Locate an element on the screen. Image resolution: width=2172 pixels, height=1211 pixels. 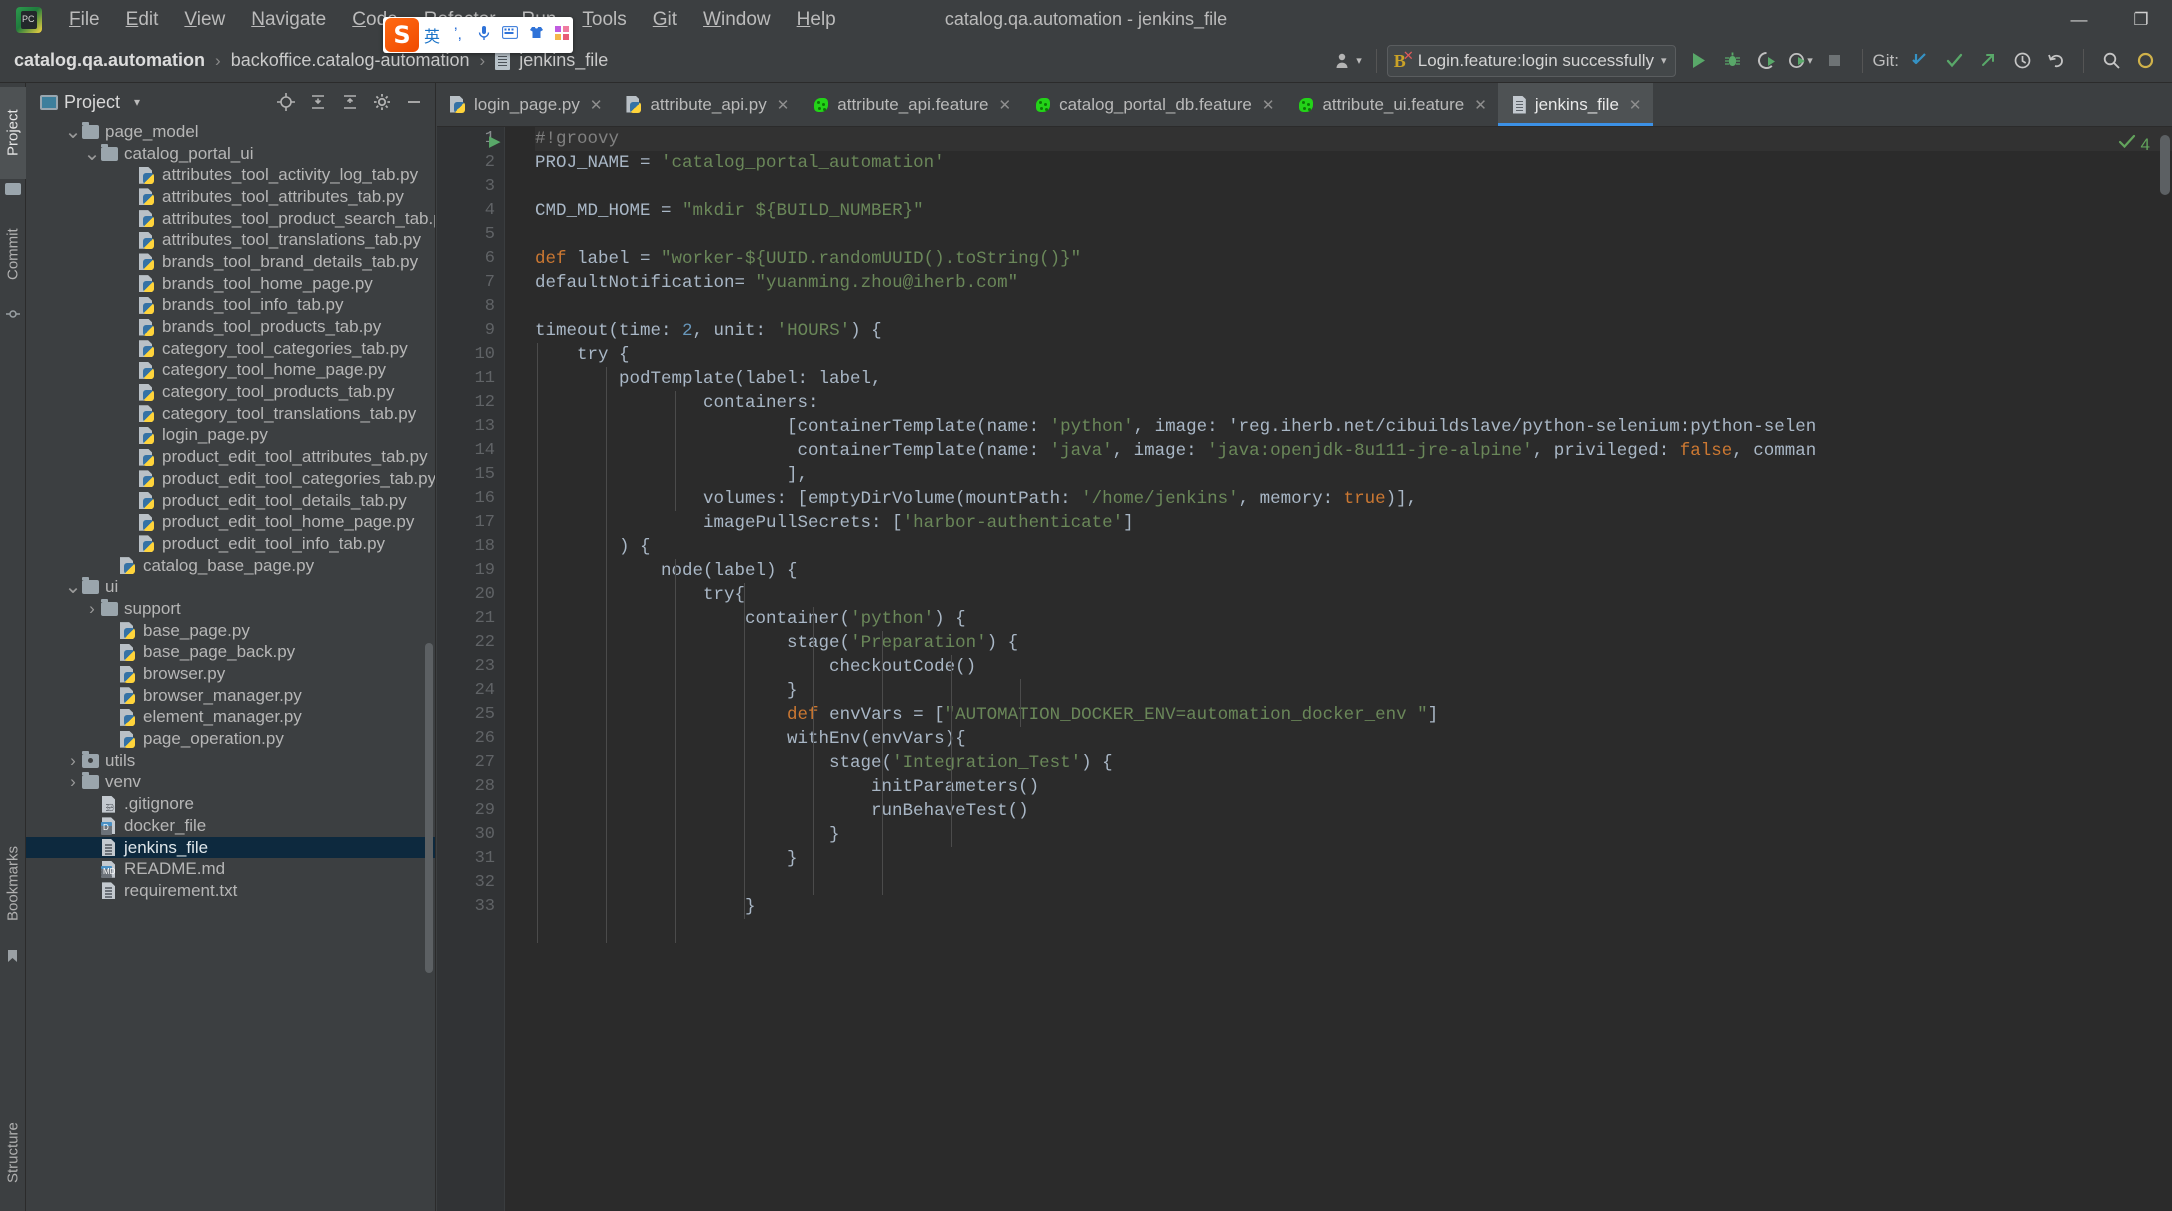
locate-icon is located at coordinates (286, 102).